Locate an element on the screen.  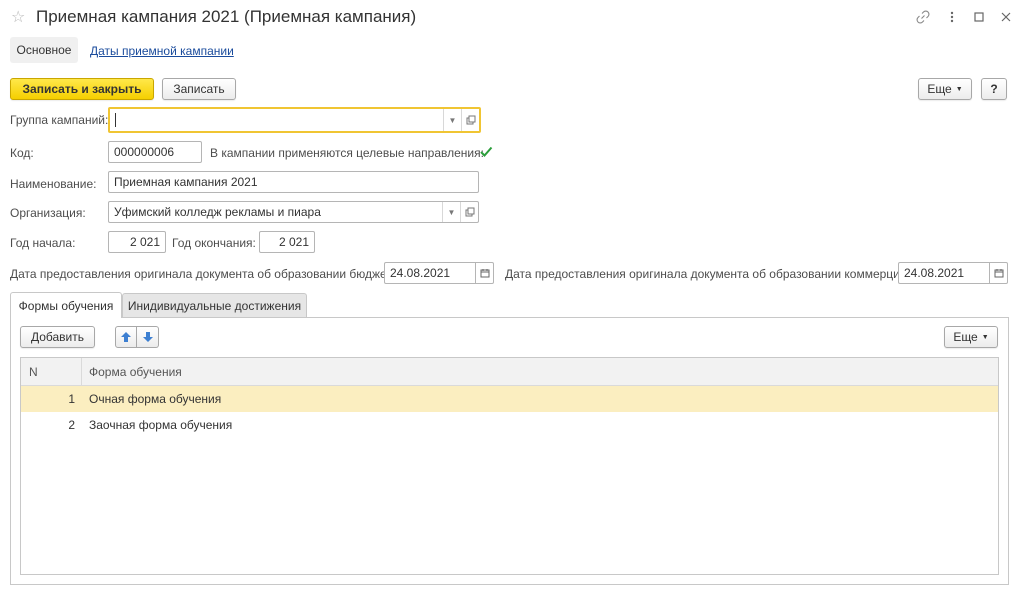
org-dropdown-button: ▼ is located at coordinates (451, 212).